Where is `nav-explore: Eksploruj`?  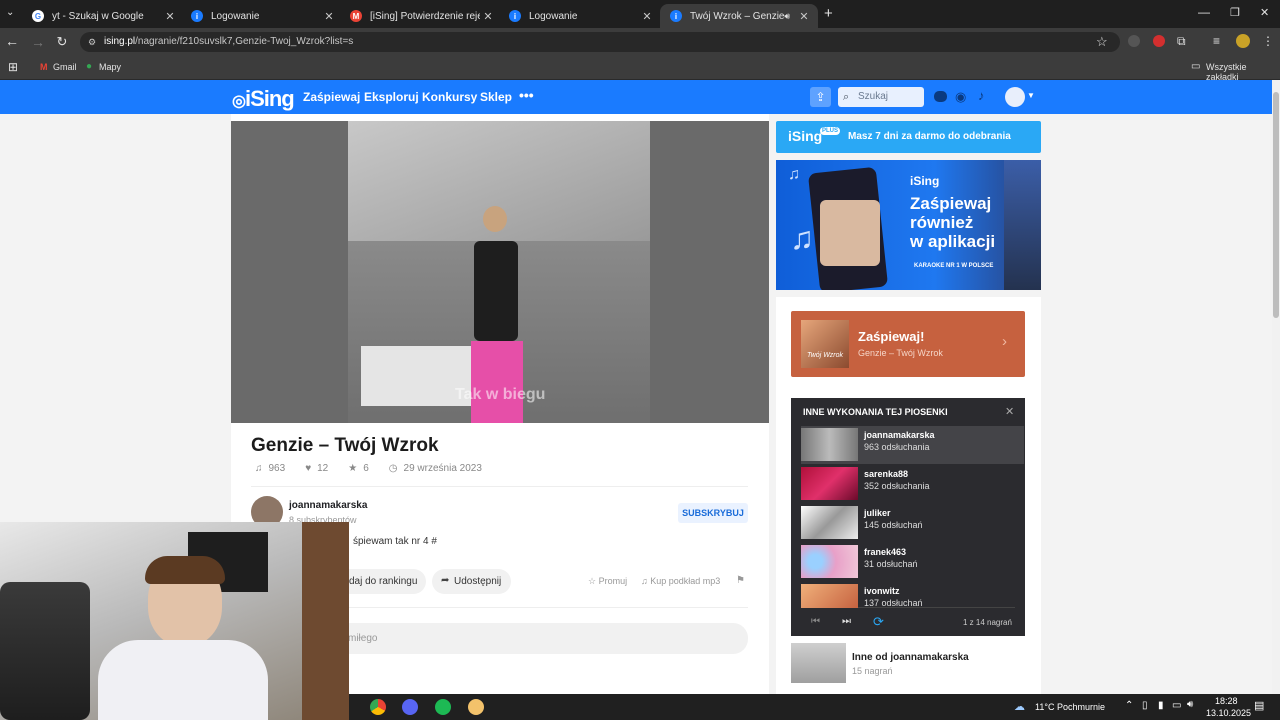 nav-explore: Eksploruj is located at coordinates (391, 97).